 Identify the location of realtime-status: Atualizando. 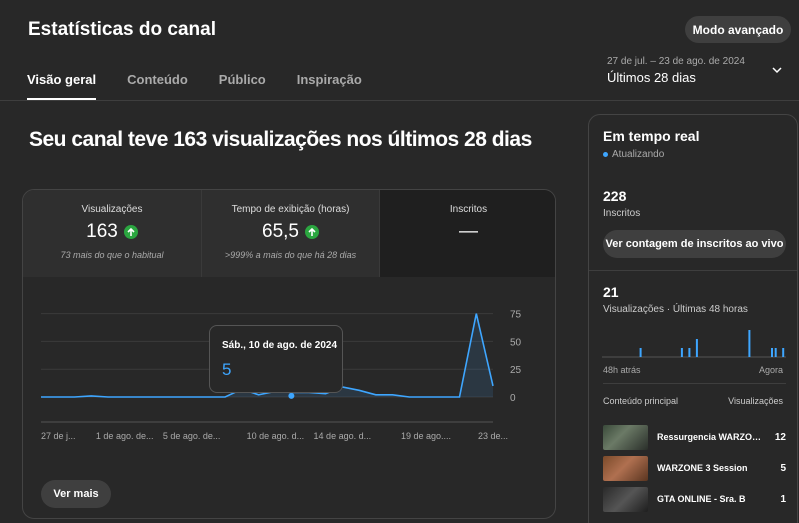
(638, 154).